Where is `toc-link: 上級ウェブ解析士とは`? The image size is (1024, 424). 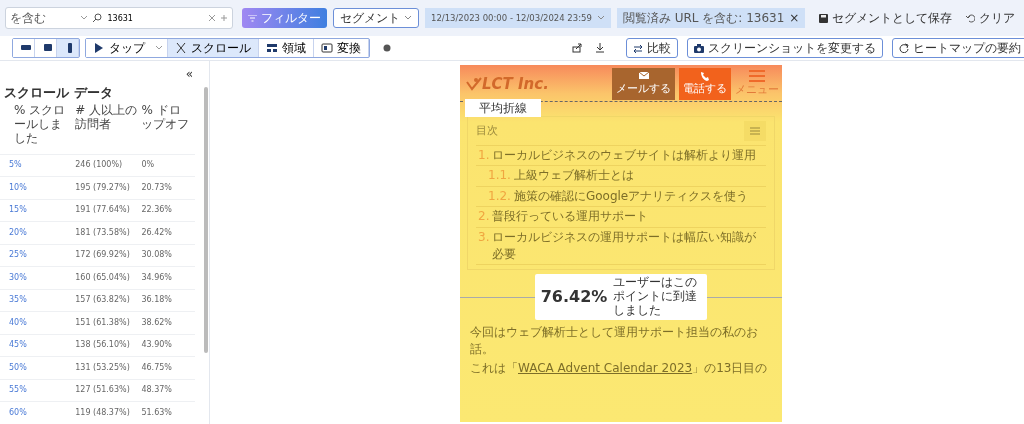
toc-link: 上級ウェブ解析士とは is located at coordinates (573, 176).